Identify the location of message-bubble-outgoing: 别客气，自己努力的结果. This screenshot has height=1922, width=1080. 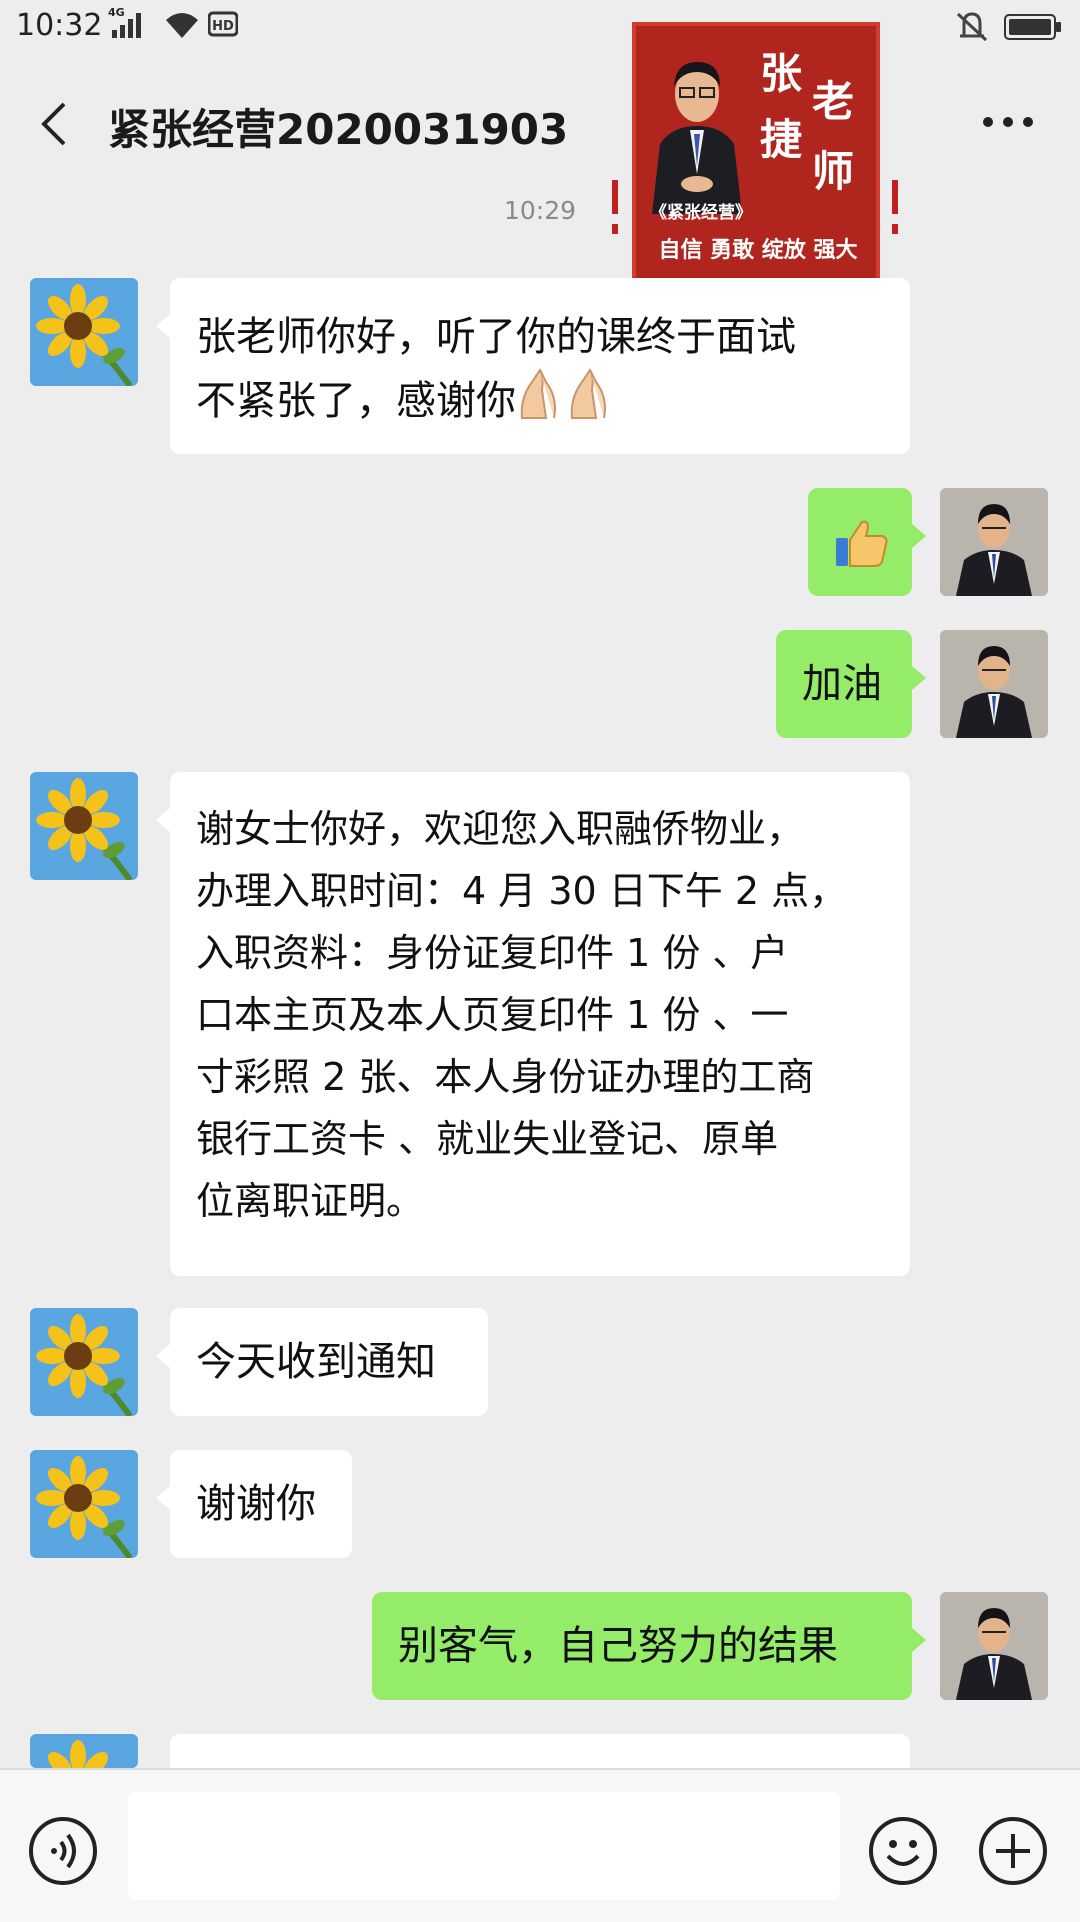
(649, 1646).